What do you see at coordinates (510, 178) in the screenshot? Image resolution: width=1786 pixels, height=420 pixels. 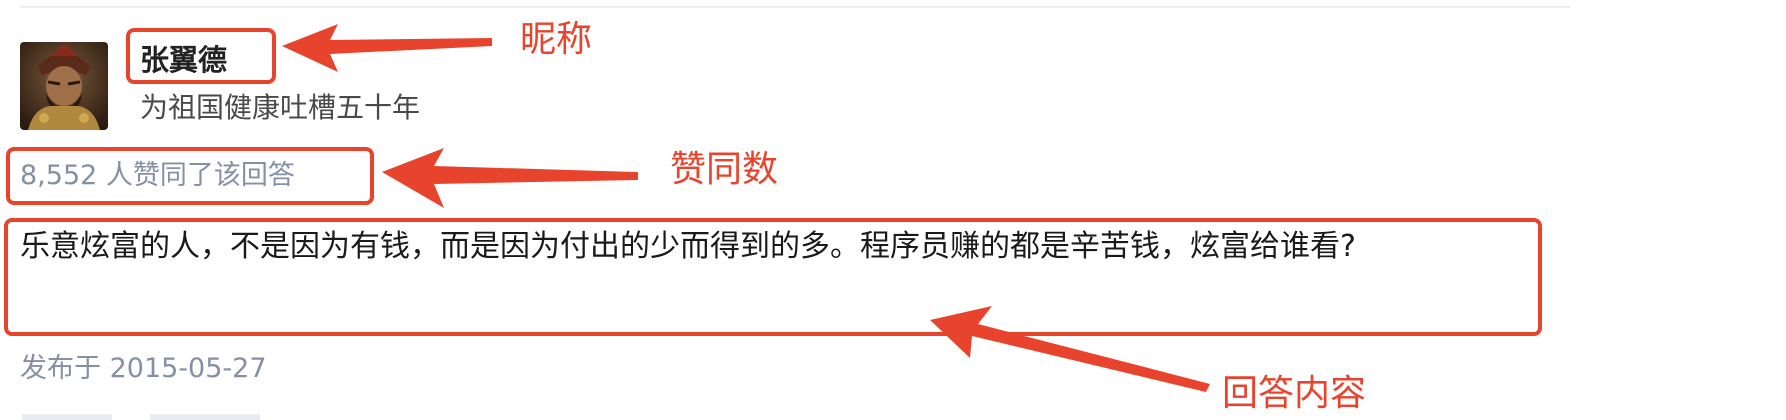 I see `vote-arrow` at bounding box center [510, 178].